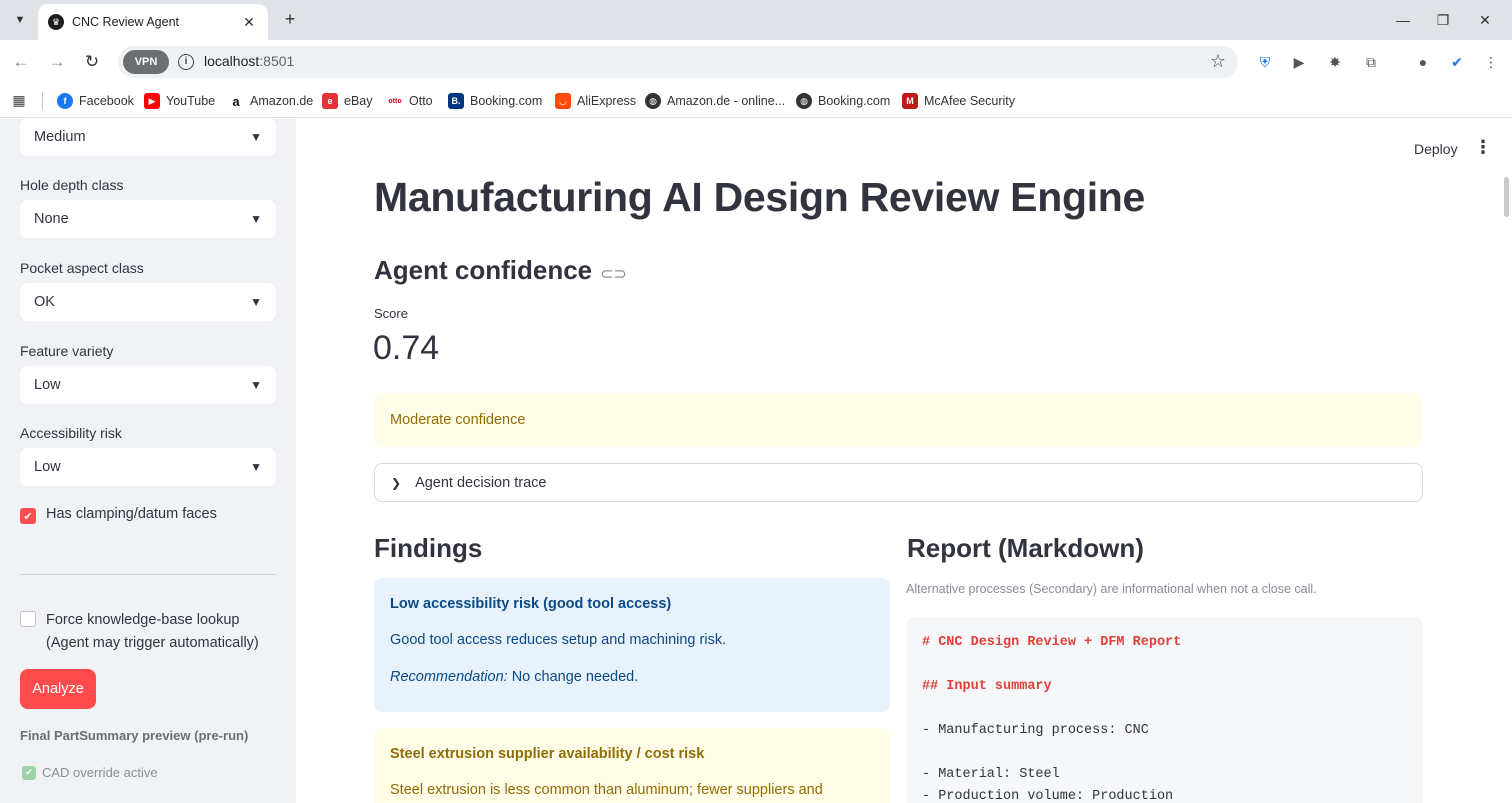  I want to click on clamping-checkbox: ✔ Has clamping/datum faces, so click(118, 515).